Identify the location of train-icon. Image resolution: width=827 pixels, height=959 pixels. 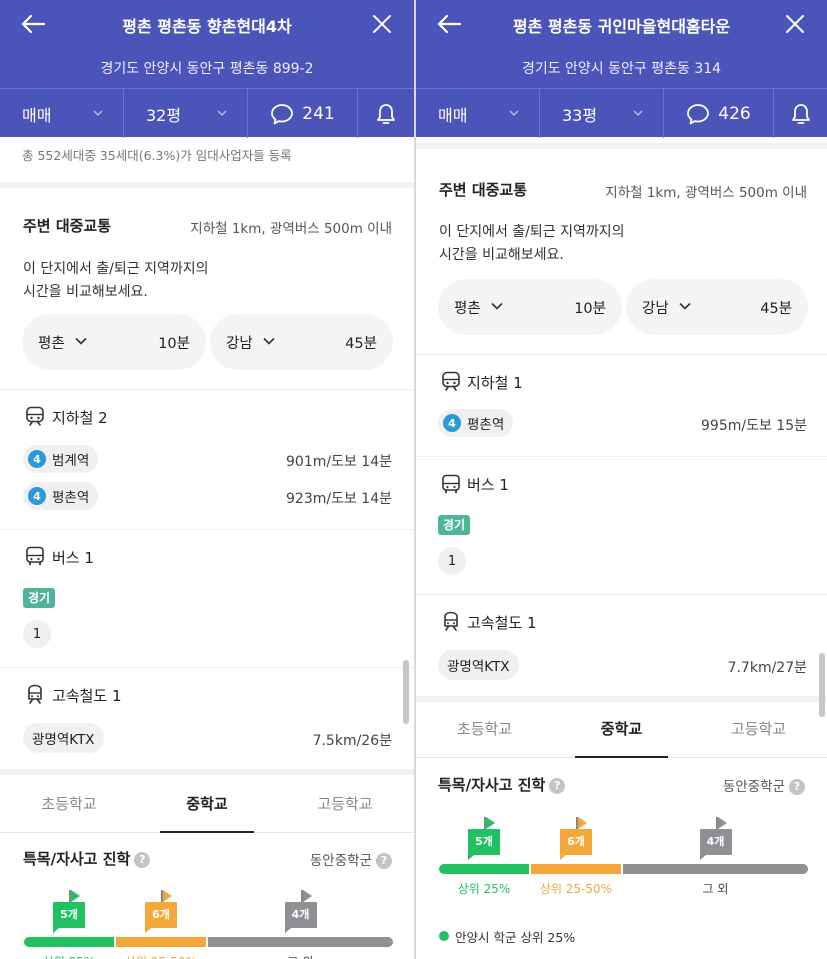
(35, 694).